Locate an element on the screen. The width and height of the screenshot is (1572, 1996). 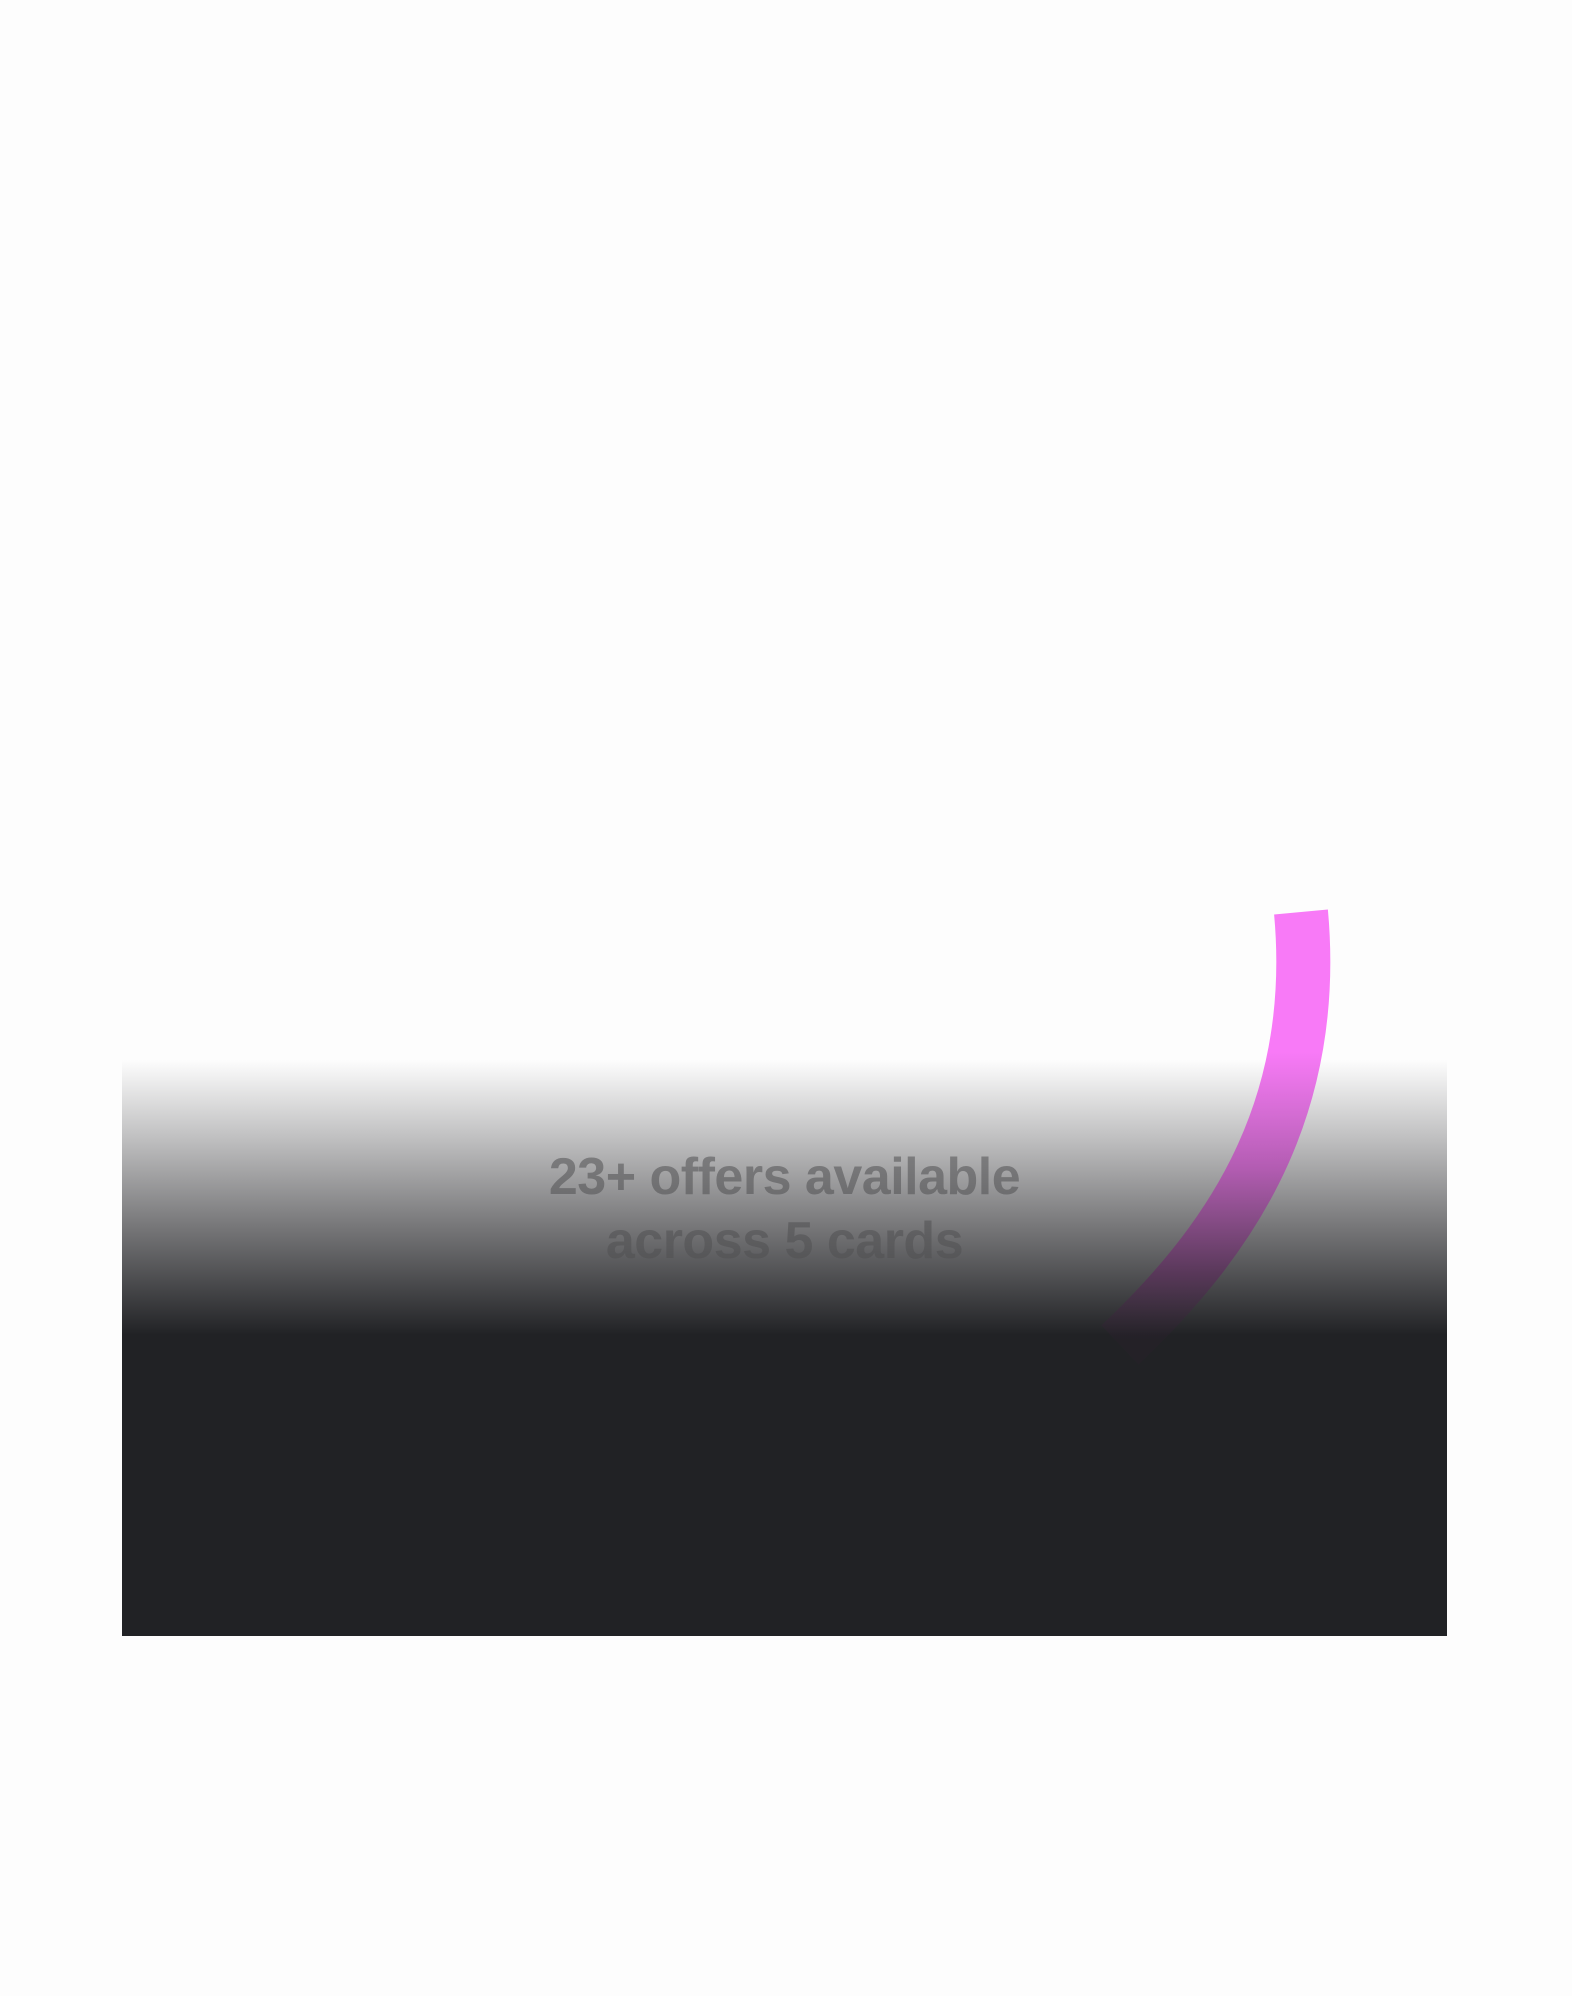
headline-line-2: across 5 cards is located at coordinates (784, 1241).